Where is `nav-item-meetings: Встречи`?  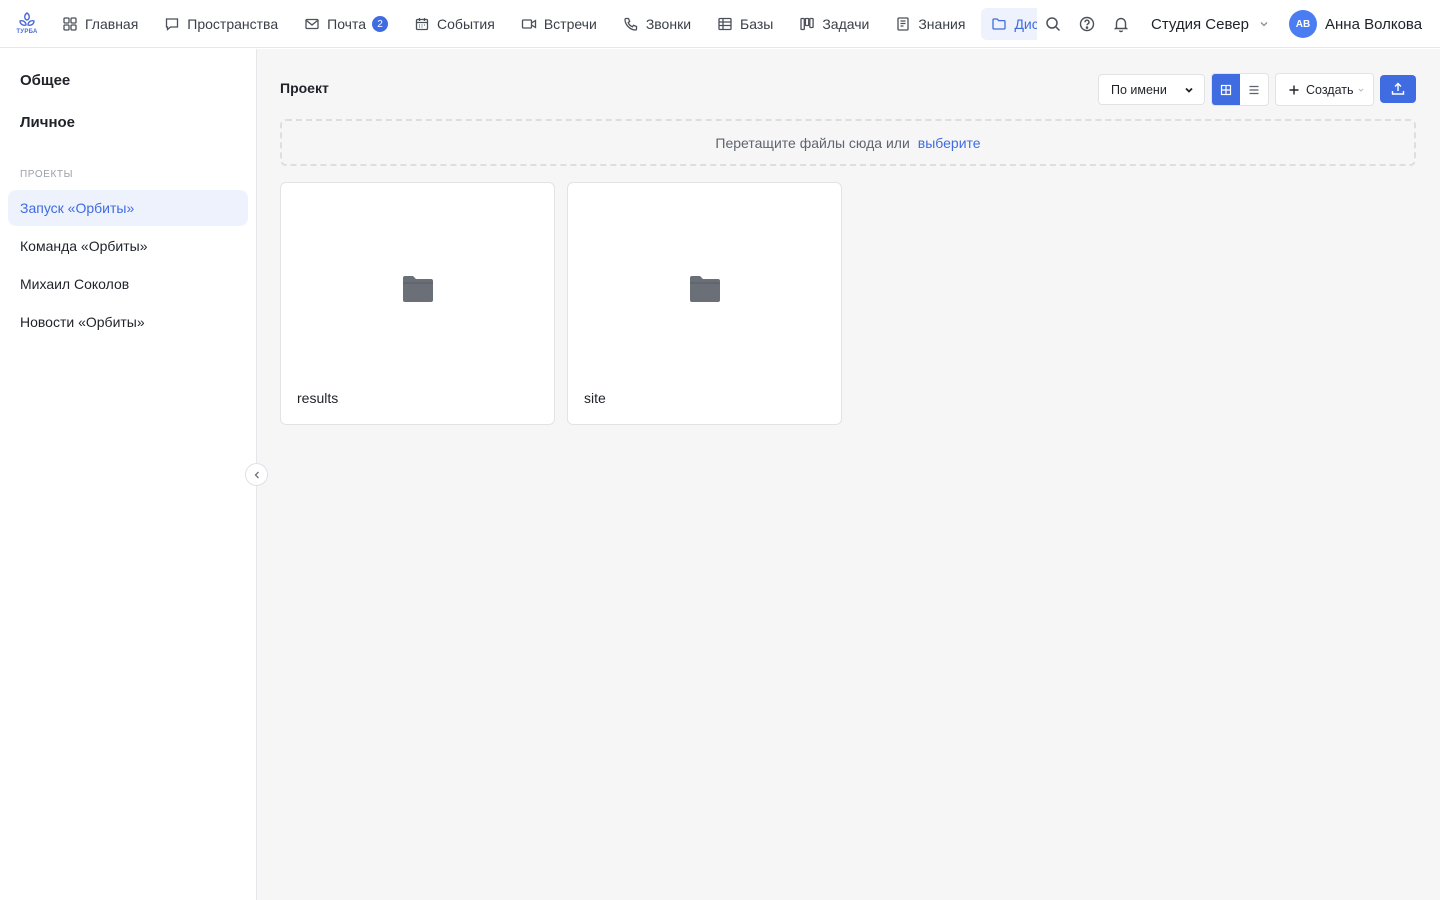
nav-item-meetings: Встречи is located at coordinates (559, 24).